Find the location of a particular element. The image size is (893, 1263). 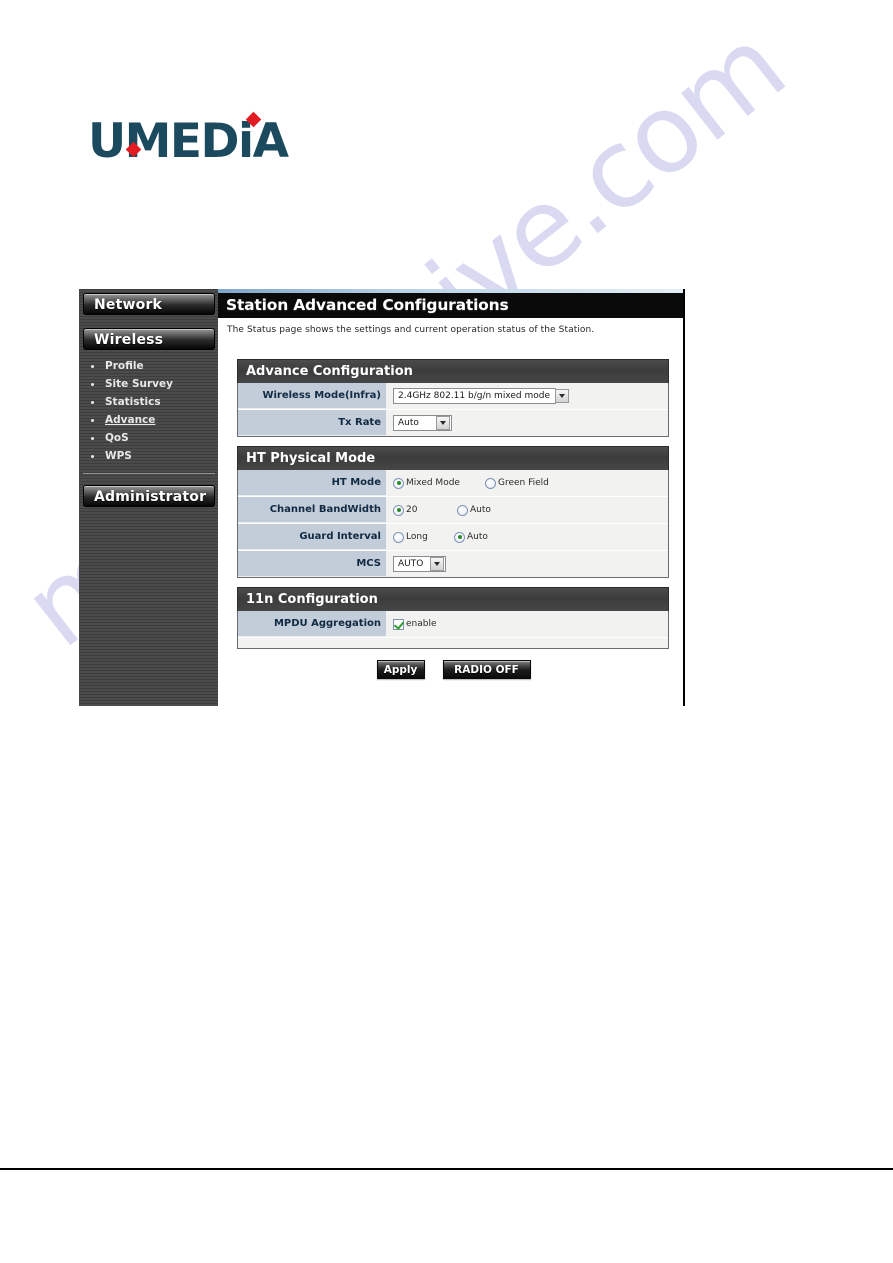

radio-guard-long: Long is located at coordinates (420, 537).